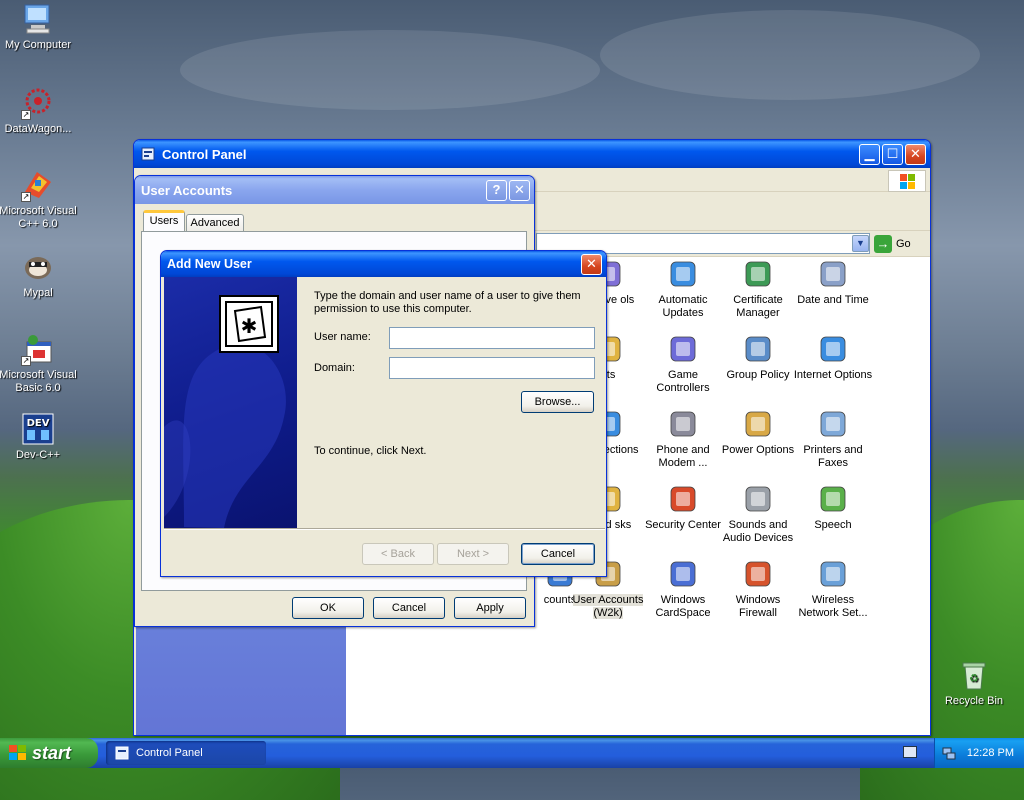 The image size is (1024, 800). I want to click on next-label: Next >, so click(473, 554).